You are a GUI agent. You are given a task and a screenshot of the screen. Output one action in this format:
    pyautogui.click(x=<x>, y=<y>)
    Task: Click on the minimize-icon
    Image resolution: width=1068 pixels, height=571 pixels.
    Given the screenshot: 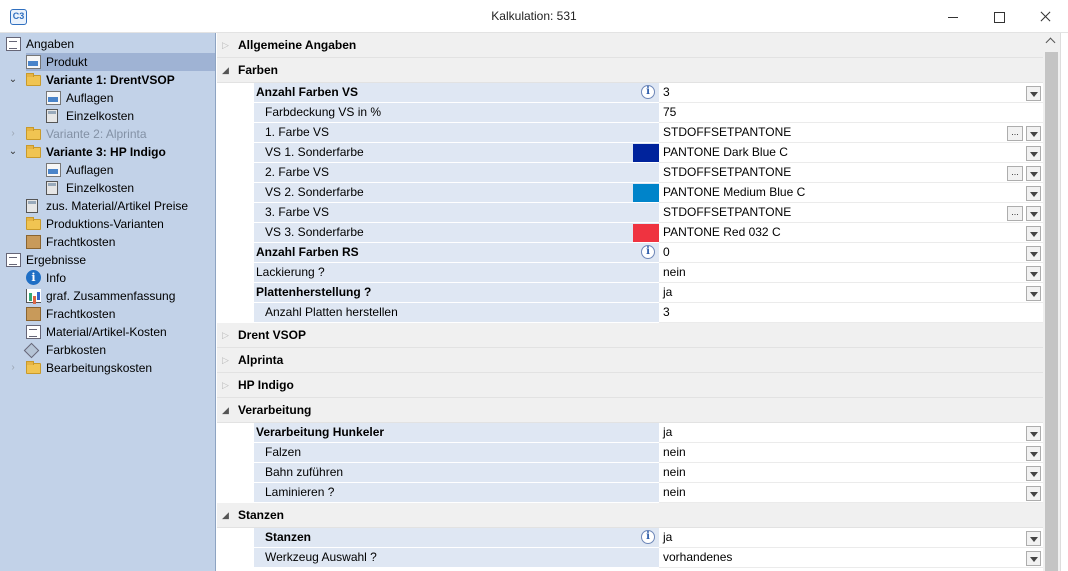 What is the action you would take?
    pyautogui.click(x=953, y=16)
    